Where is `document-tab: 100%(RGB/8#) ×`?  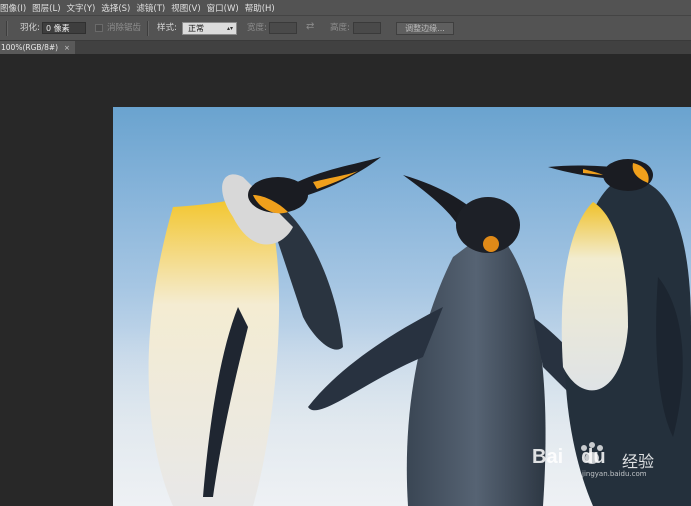 document-tab: 100%(RGB/8#) × is located at coordinates (37, 47).